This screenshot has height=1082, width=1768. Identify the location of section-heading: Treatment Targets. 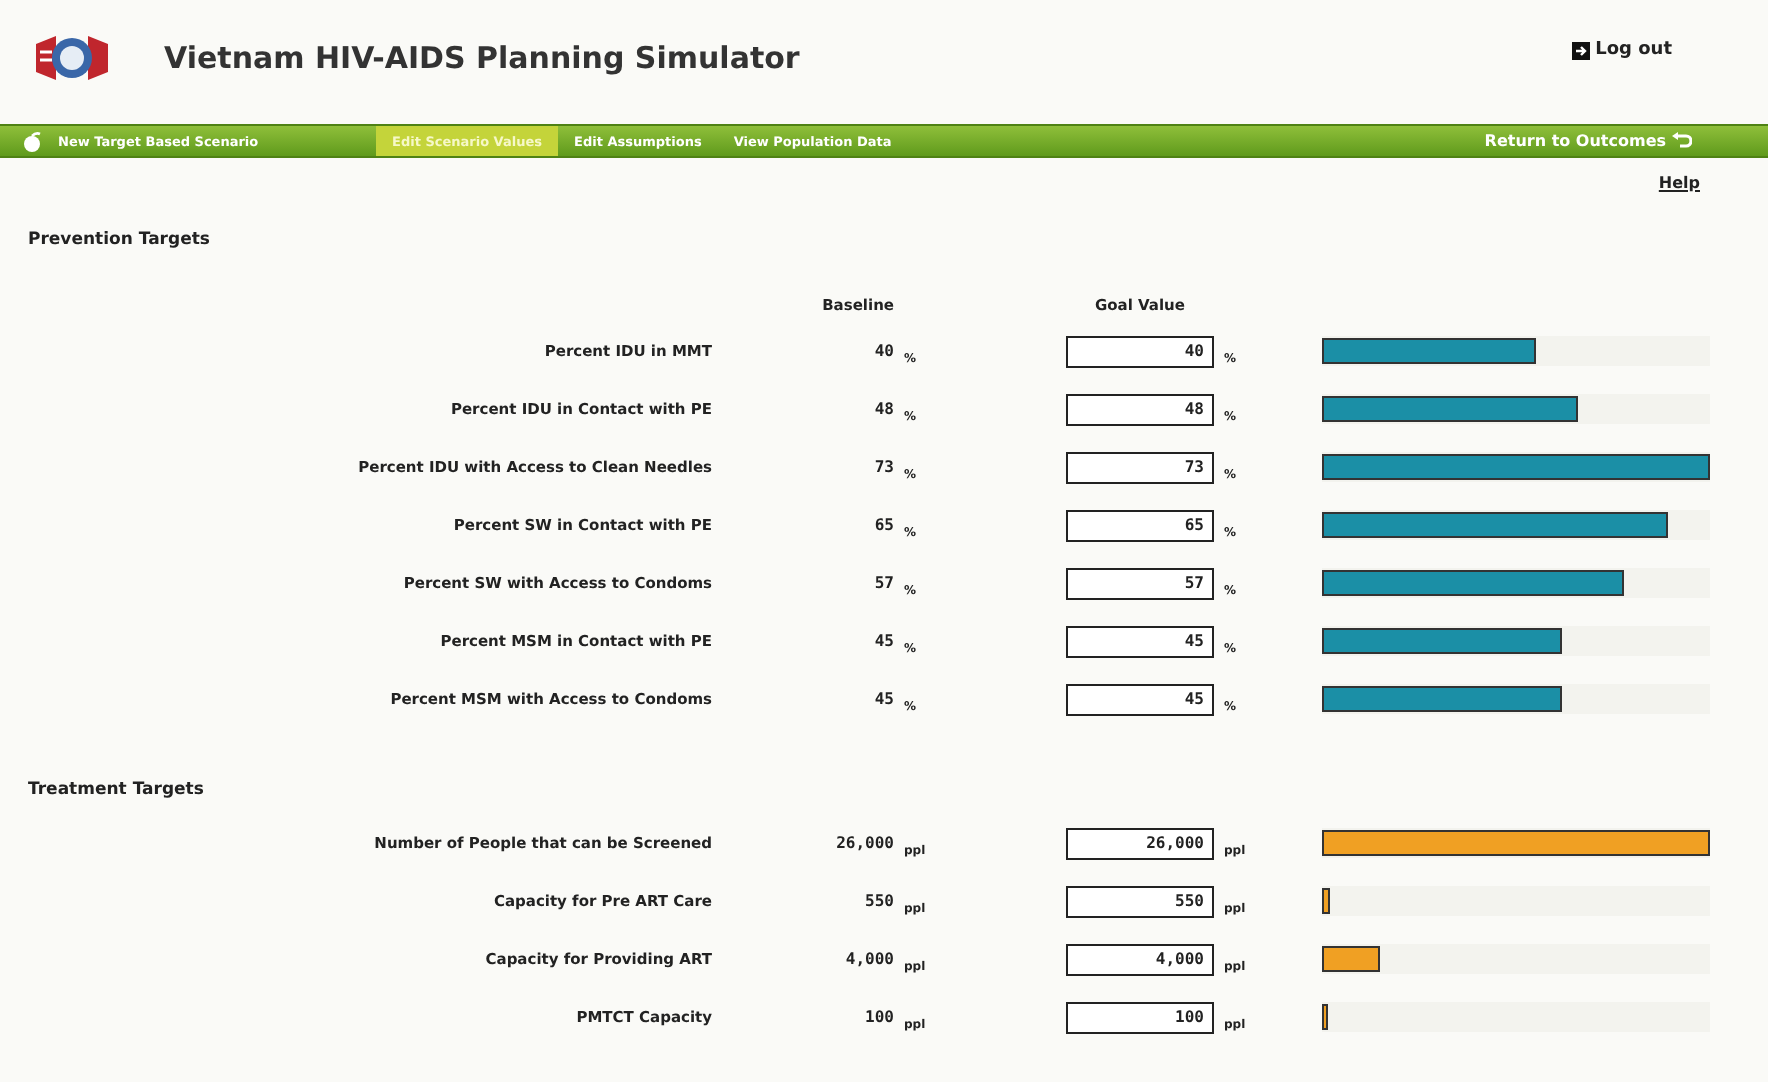
(116, 790).